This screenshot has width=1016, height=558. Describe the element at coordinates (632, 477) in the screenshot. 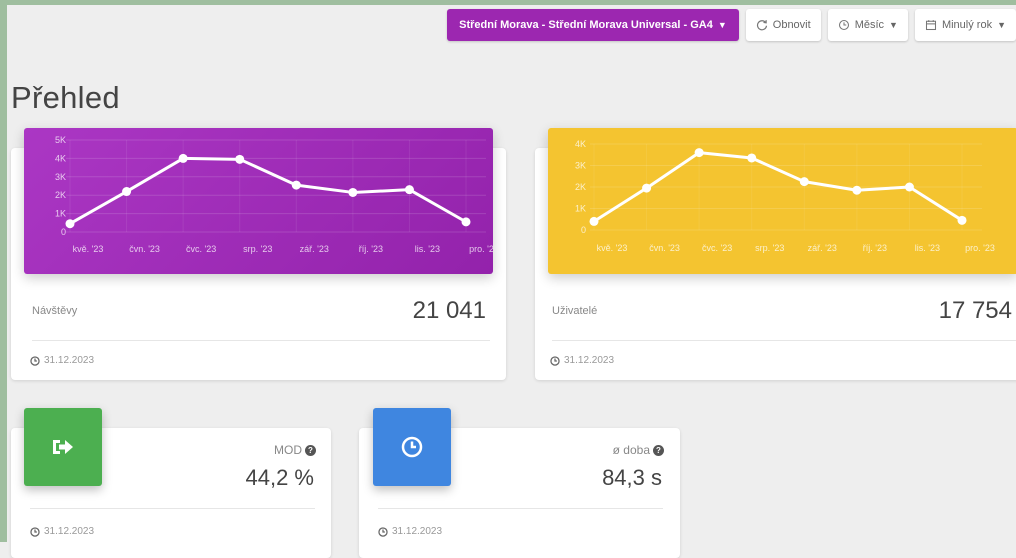

I see `duration-value: 84,3 s` at that location.